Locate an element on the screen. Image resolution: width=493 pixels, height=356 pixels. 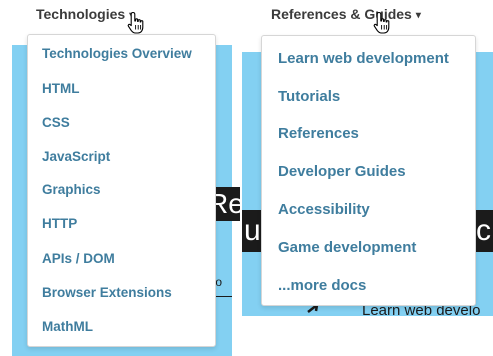
menu-item-css: CSS is located at coordinates (56, 122).